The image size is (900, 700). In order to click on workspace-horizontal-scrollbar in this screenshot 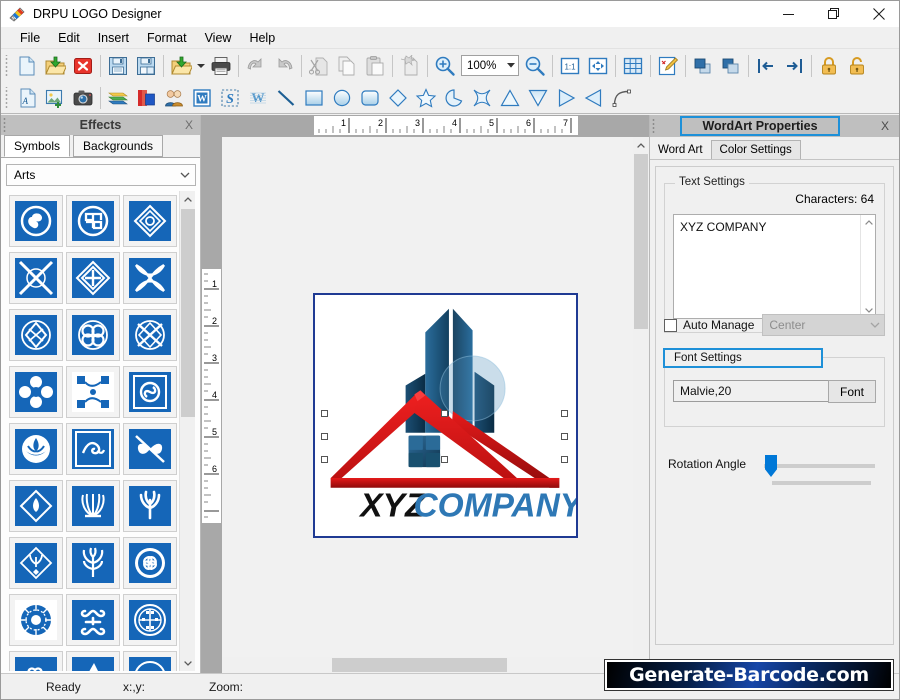, I will do `click(427, 665)`.